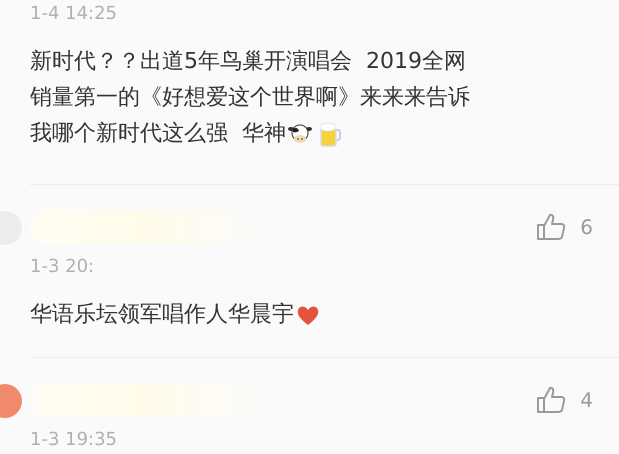  Describe the element at coordinates (248, 62) in the screenshot. I see `comment-text-line: 新时代？？出道5年鸟巢开演唱会 2019全网` at that location.